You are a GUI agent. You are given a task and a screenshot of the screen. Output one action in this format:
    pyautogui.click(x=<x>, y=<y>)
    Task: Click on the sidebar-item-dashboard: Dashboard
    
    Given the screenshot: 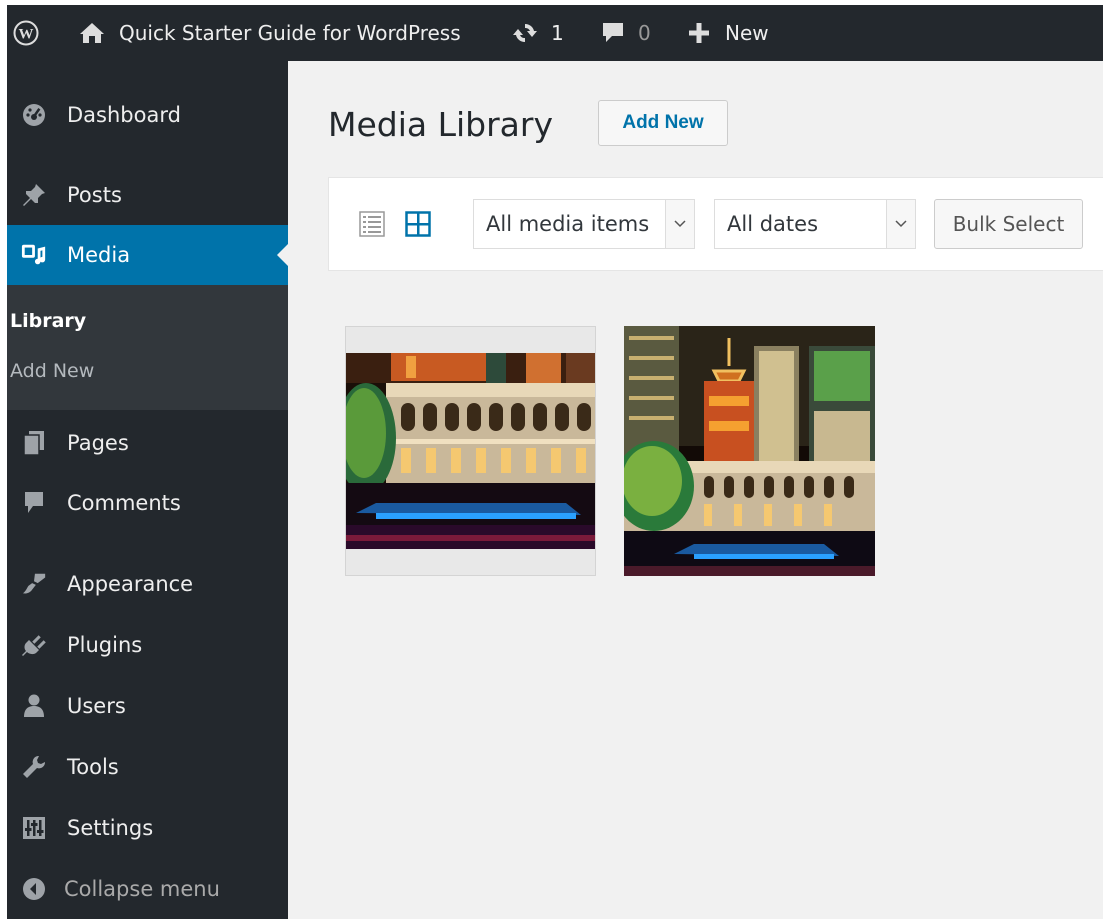 What is the action you would take?
    pyautogui.click(x=147, y=115)
    